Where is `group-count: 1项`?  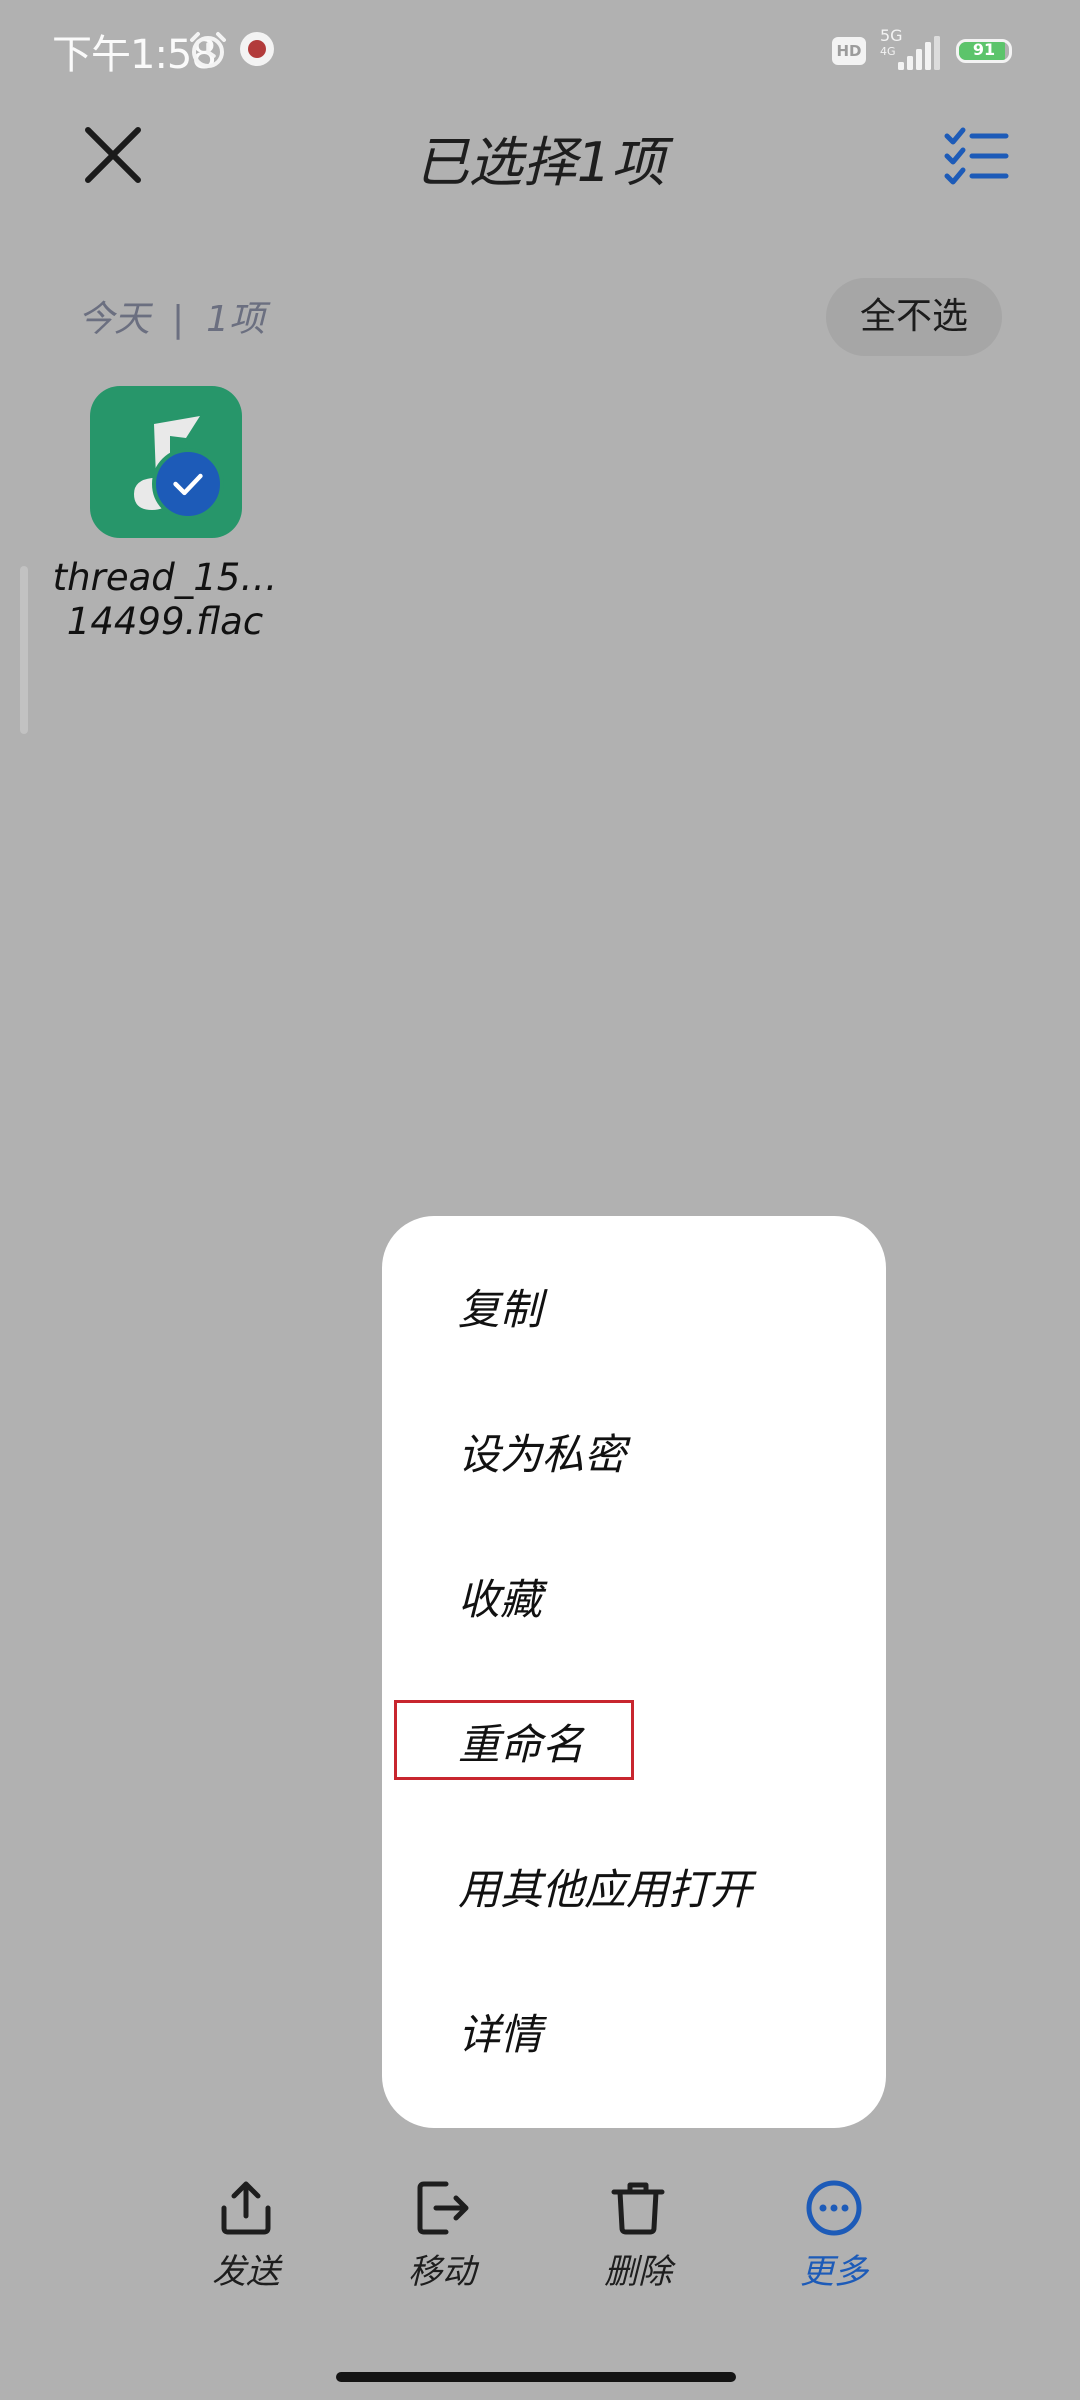 group-count: 1项 is located at coordinates (236, 319).